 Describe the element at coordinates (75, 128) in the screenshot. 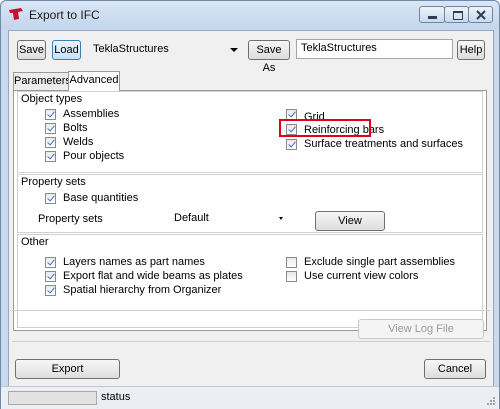

I see `bolts-label: Bolts` at that location.